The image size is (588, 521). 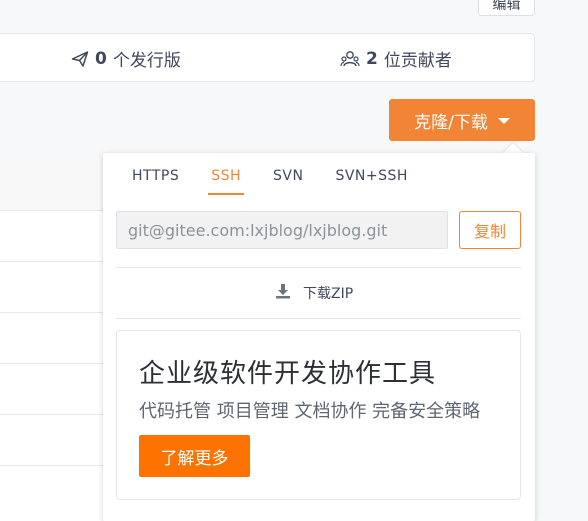 I want to click on send-icon, so click(x=80, y=59).